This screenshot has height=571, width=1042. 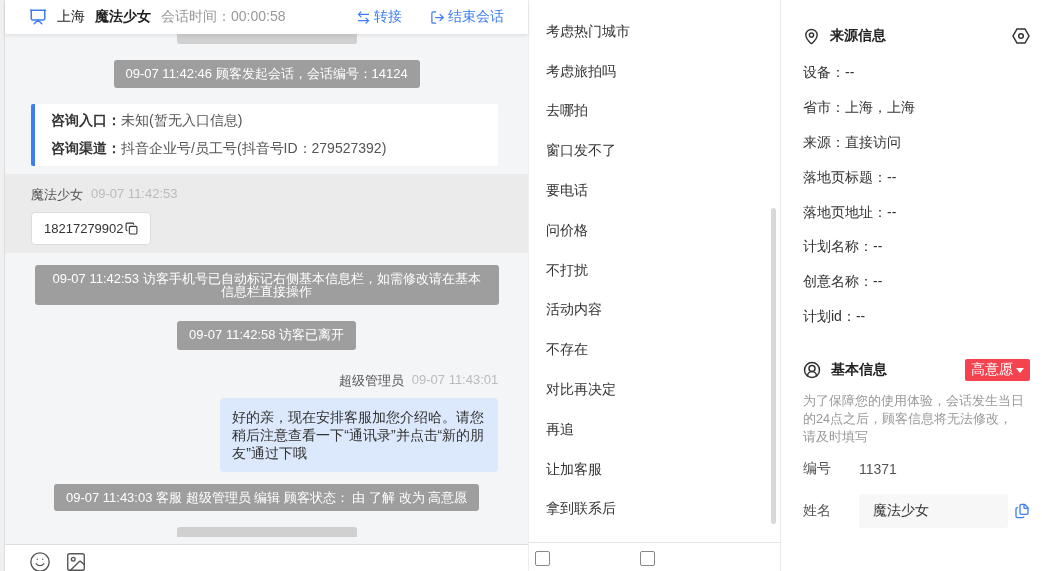 What do you see at coordinates (266, 74) in the screenshot?
I see `system-message: 09-07 11:42:46 顾客发起会话，会话编号：14124` at bounding box center [266, 74].